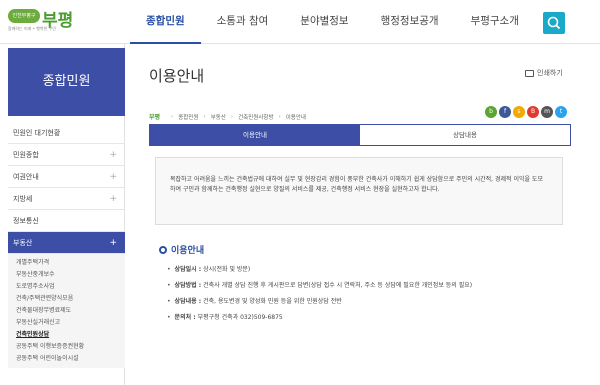 The width and height of the screenshot is (600, 385). I want to click on submenu-item: 건축물대장무병료제도, so click(66, 311).